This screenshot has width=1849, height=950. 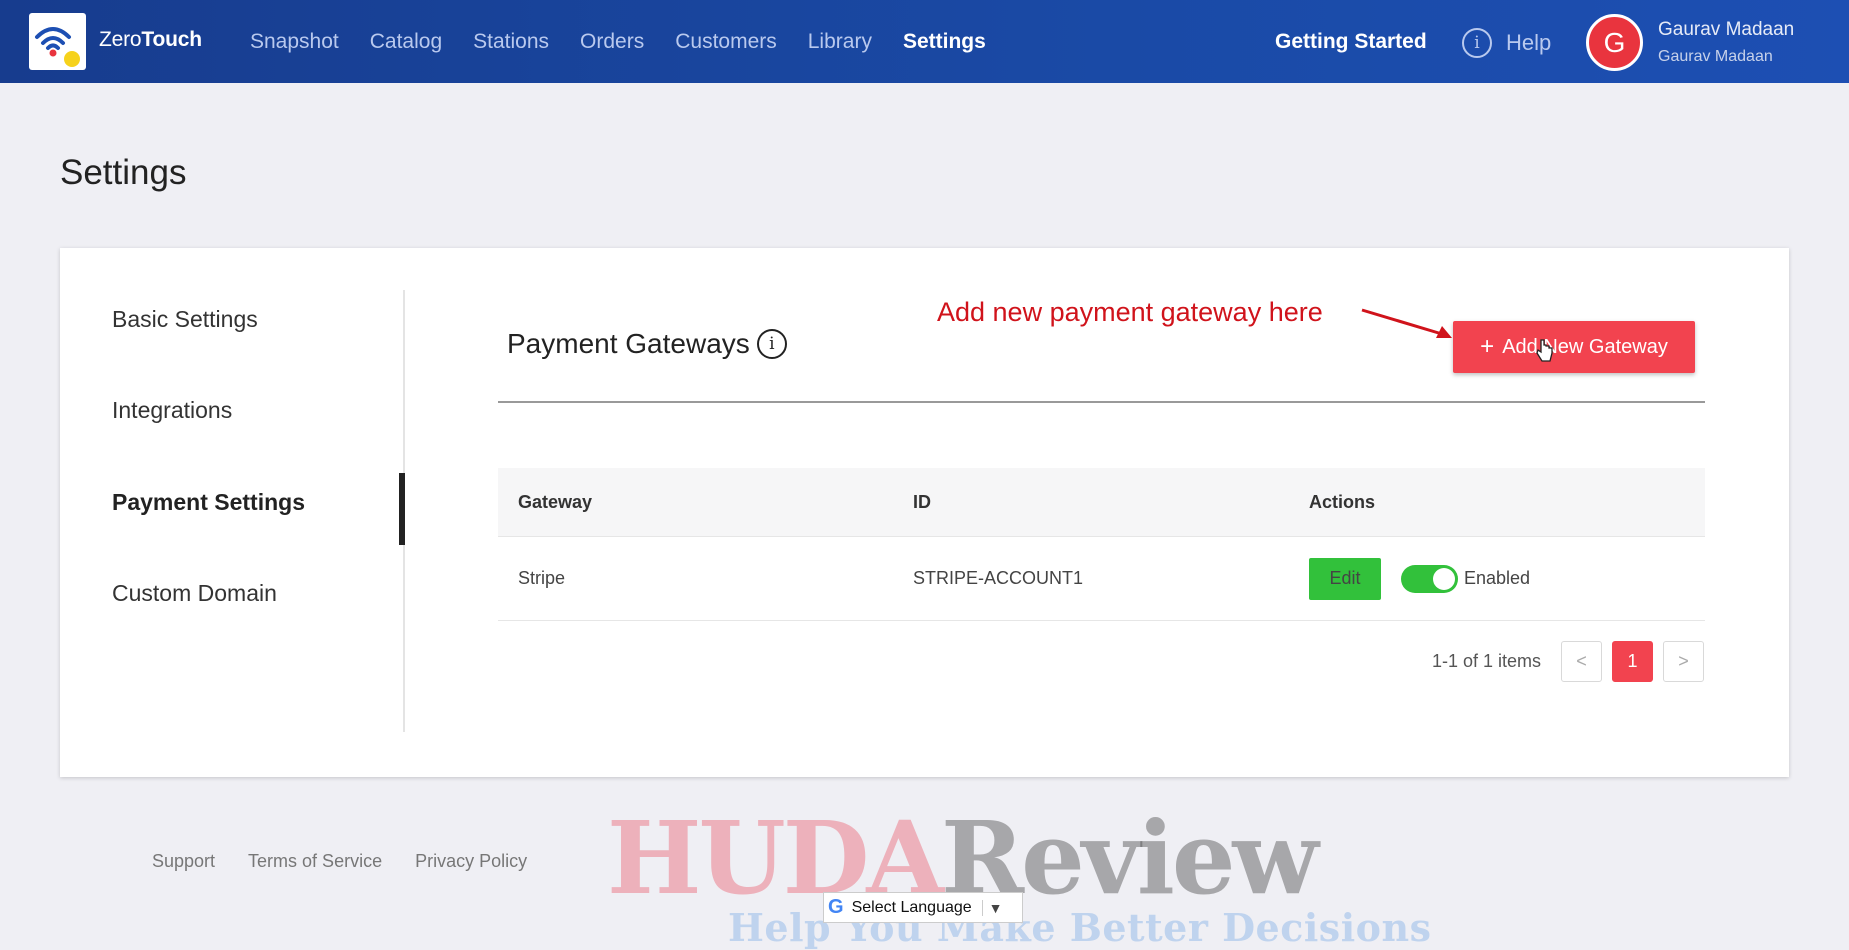 What do you see at coordinates (123, 172) in the screenshot?
I see `page-title: Settings` at bounding box center [123, 172].